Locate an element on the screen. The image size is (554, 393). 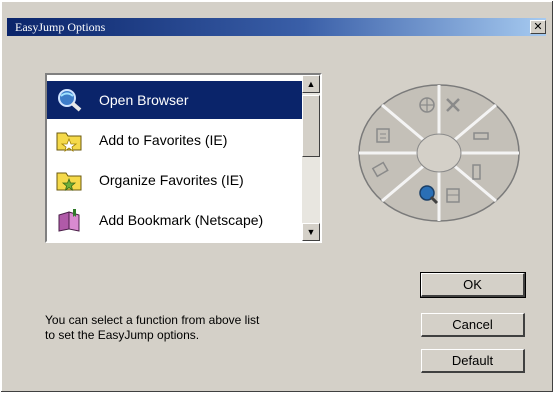
window-title: EasyJump Options is located at coordinates (60, 27).